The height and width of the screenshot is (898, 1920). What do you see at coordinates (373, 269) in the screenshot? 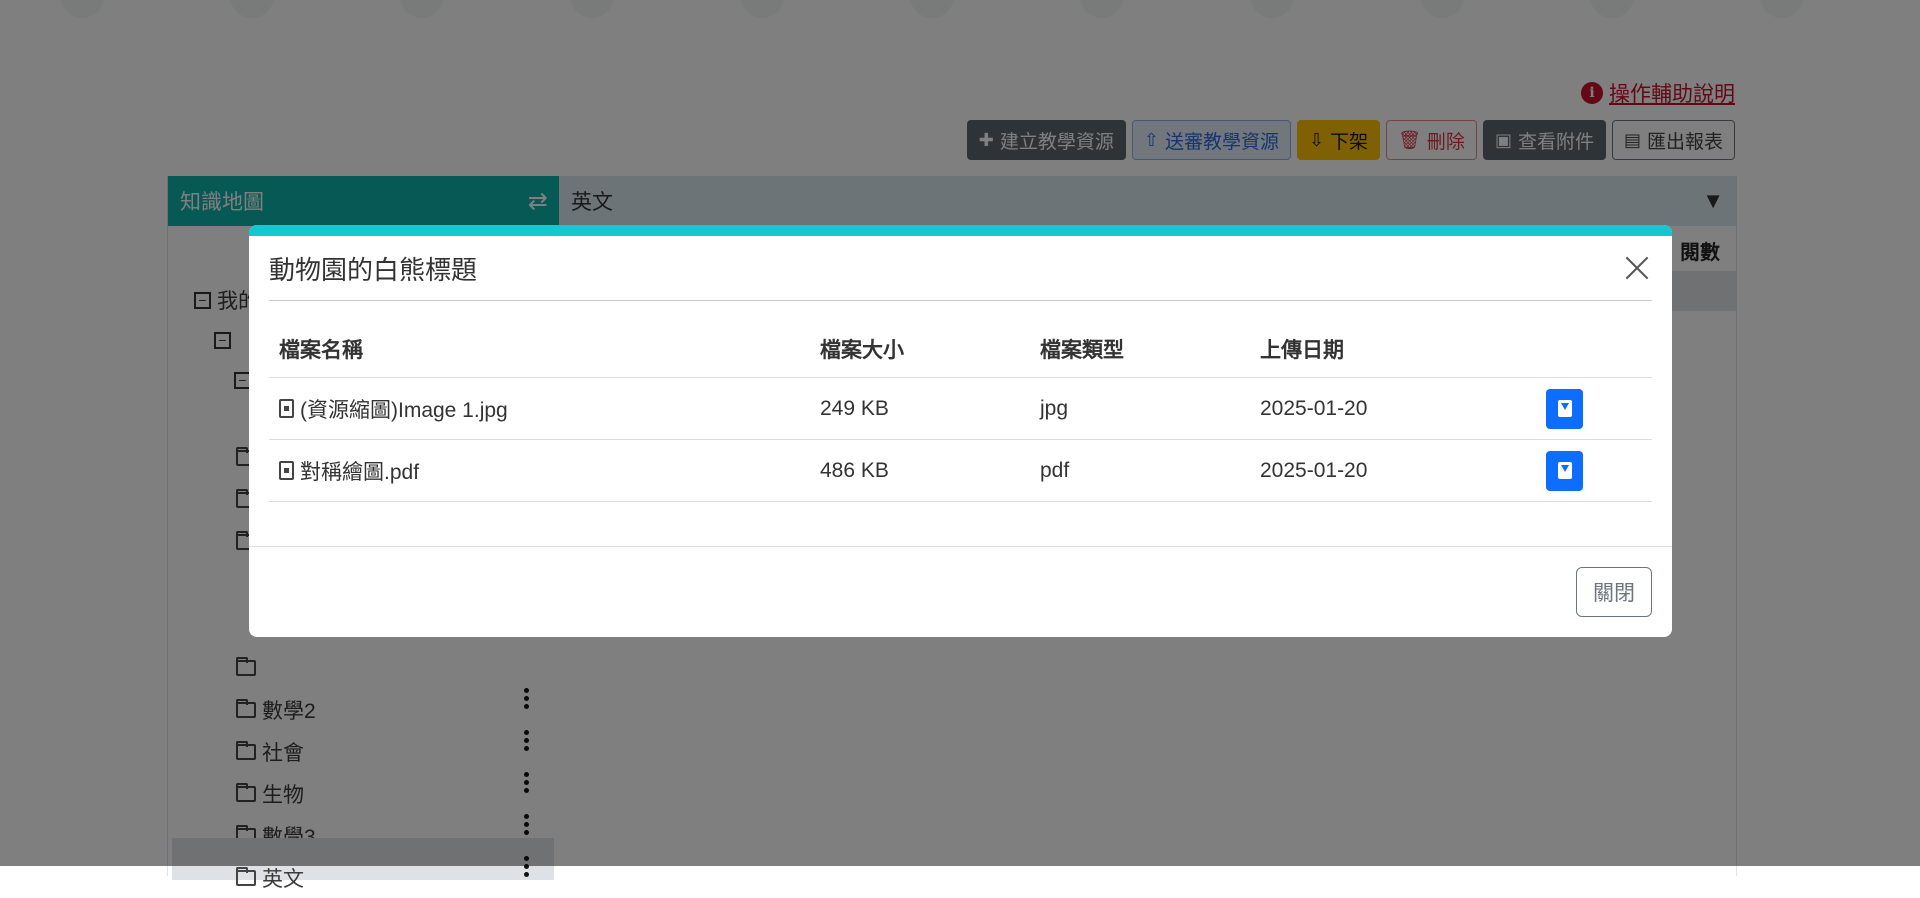
I see `modal-title: 動物園的白熊標題` at bounding box center [373, 269].